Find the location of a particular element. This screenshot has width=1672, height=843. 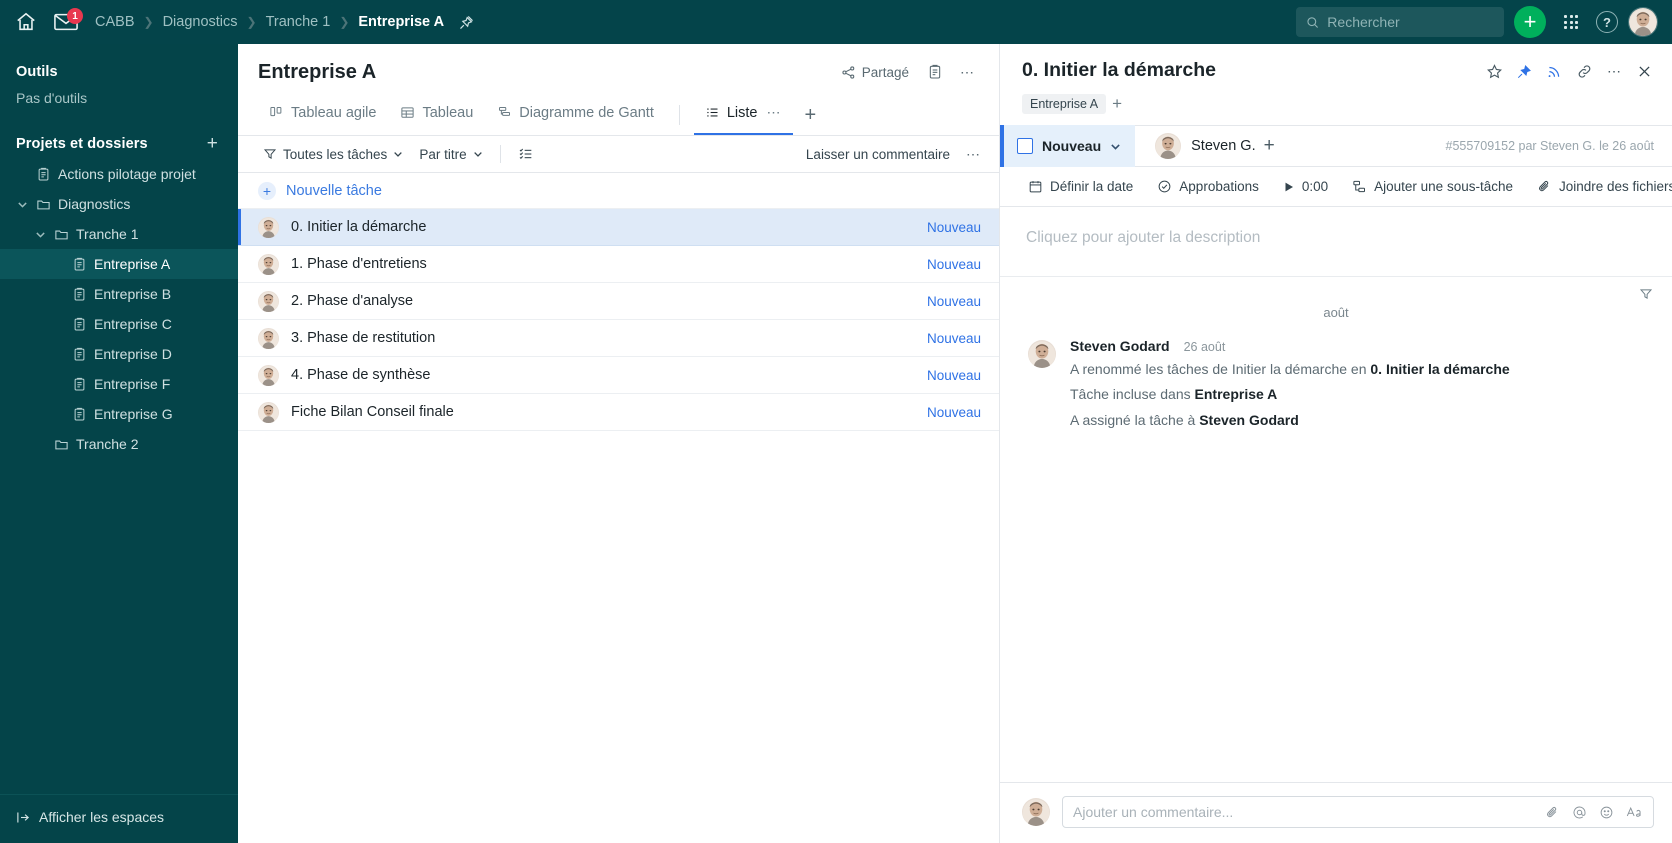

apps-grid-icon is located at coordinates (1571, 22).